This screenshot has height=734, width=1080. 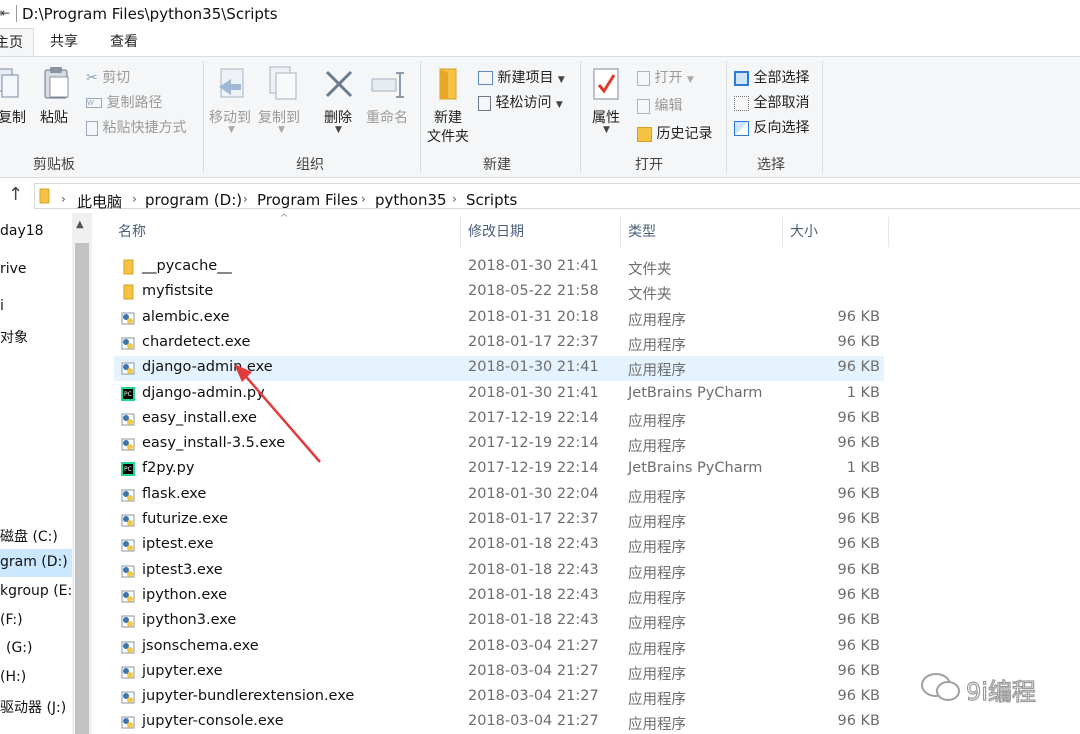 I want to click on copy-icon, so click(x=10, y=84).